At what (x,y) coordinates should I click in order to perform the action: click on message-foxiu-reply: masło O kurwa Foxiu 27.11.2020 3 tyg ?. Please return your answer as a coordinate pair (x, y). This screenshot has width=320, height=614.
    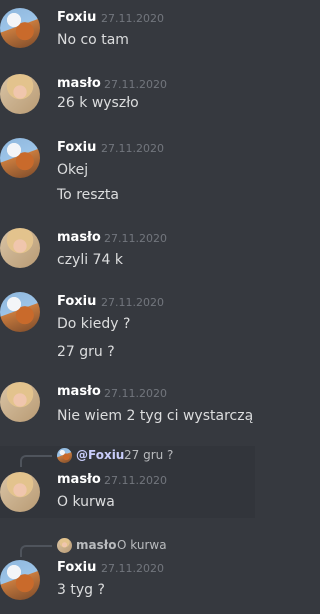
    Looking at the image, I should click on (127, 572).